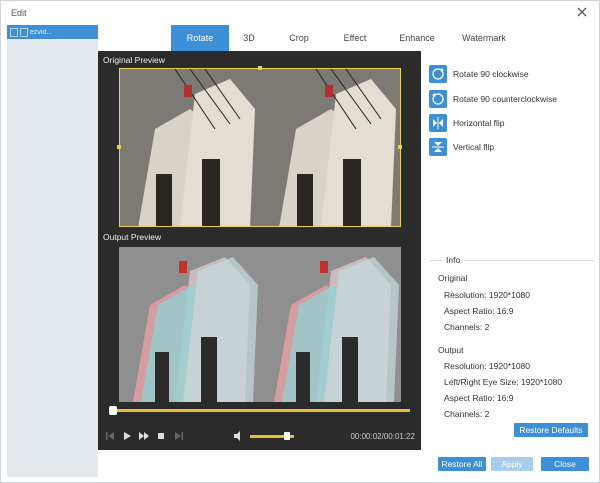 This screenshot has width=600, height=483. Describe the element at coordinates (487, 366) in the screenshot. I see `output-resolution: Resolution: 1920*1080` at that location.